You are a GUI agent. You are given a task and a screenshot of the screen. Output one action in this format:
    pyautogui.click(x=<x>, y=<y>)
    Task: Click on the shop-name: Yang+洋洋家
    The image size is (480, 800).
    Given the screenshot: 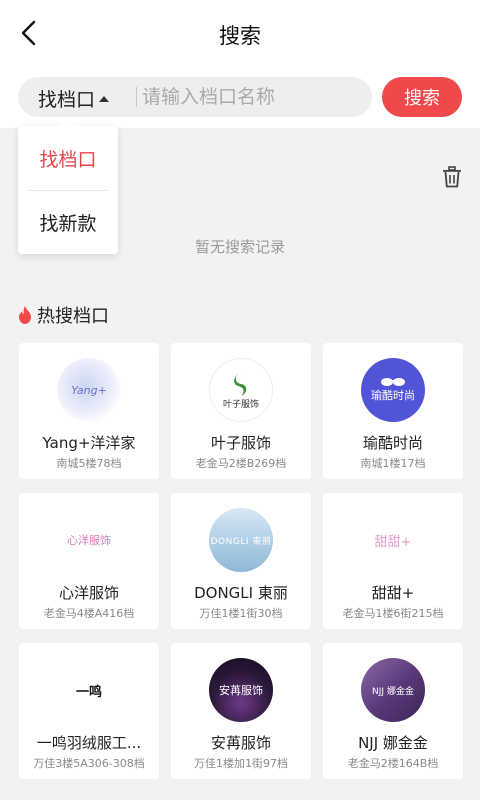 What is the action you would take?
    pyautogui.click(x=89, y=443)
    